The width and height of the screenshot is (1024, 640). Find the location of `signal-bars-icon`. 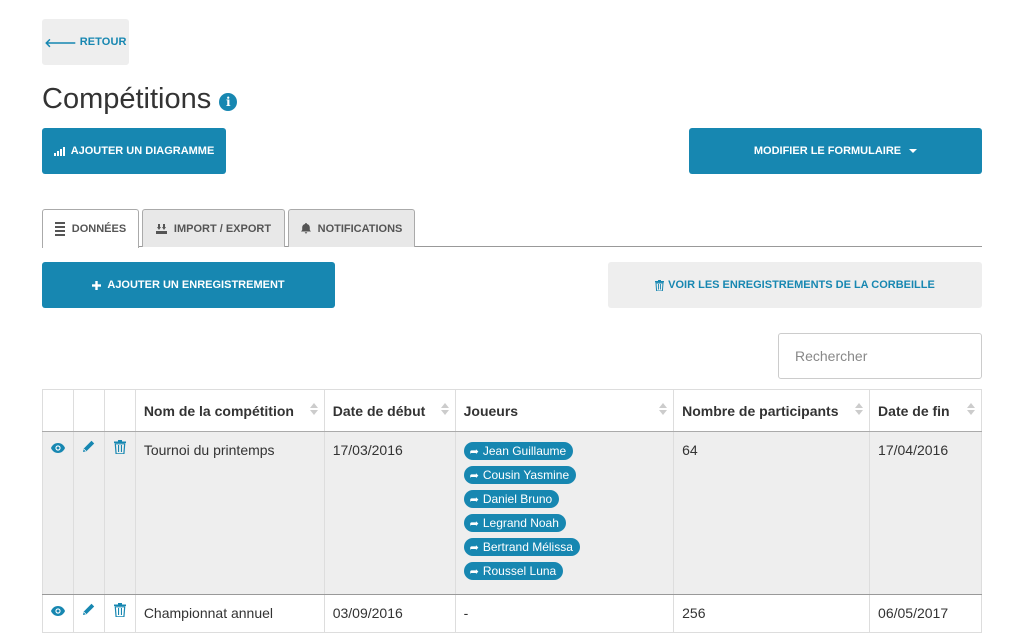

signal-bars-icon is located at coordinates (59, 151).